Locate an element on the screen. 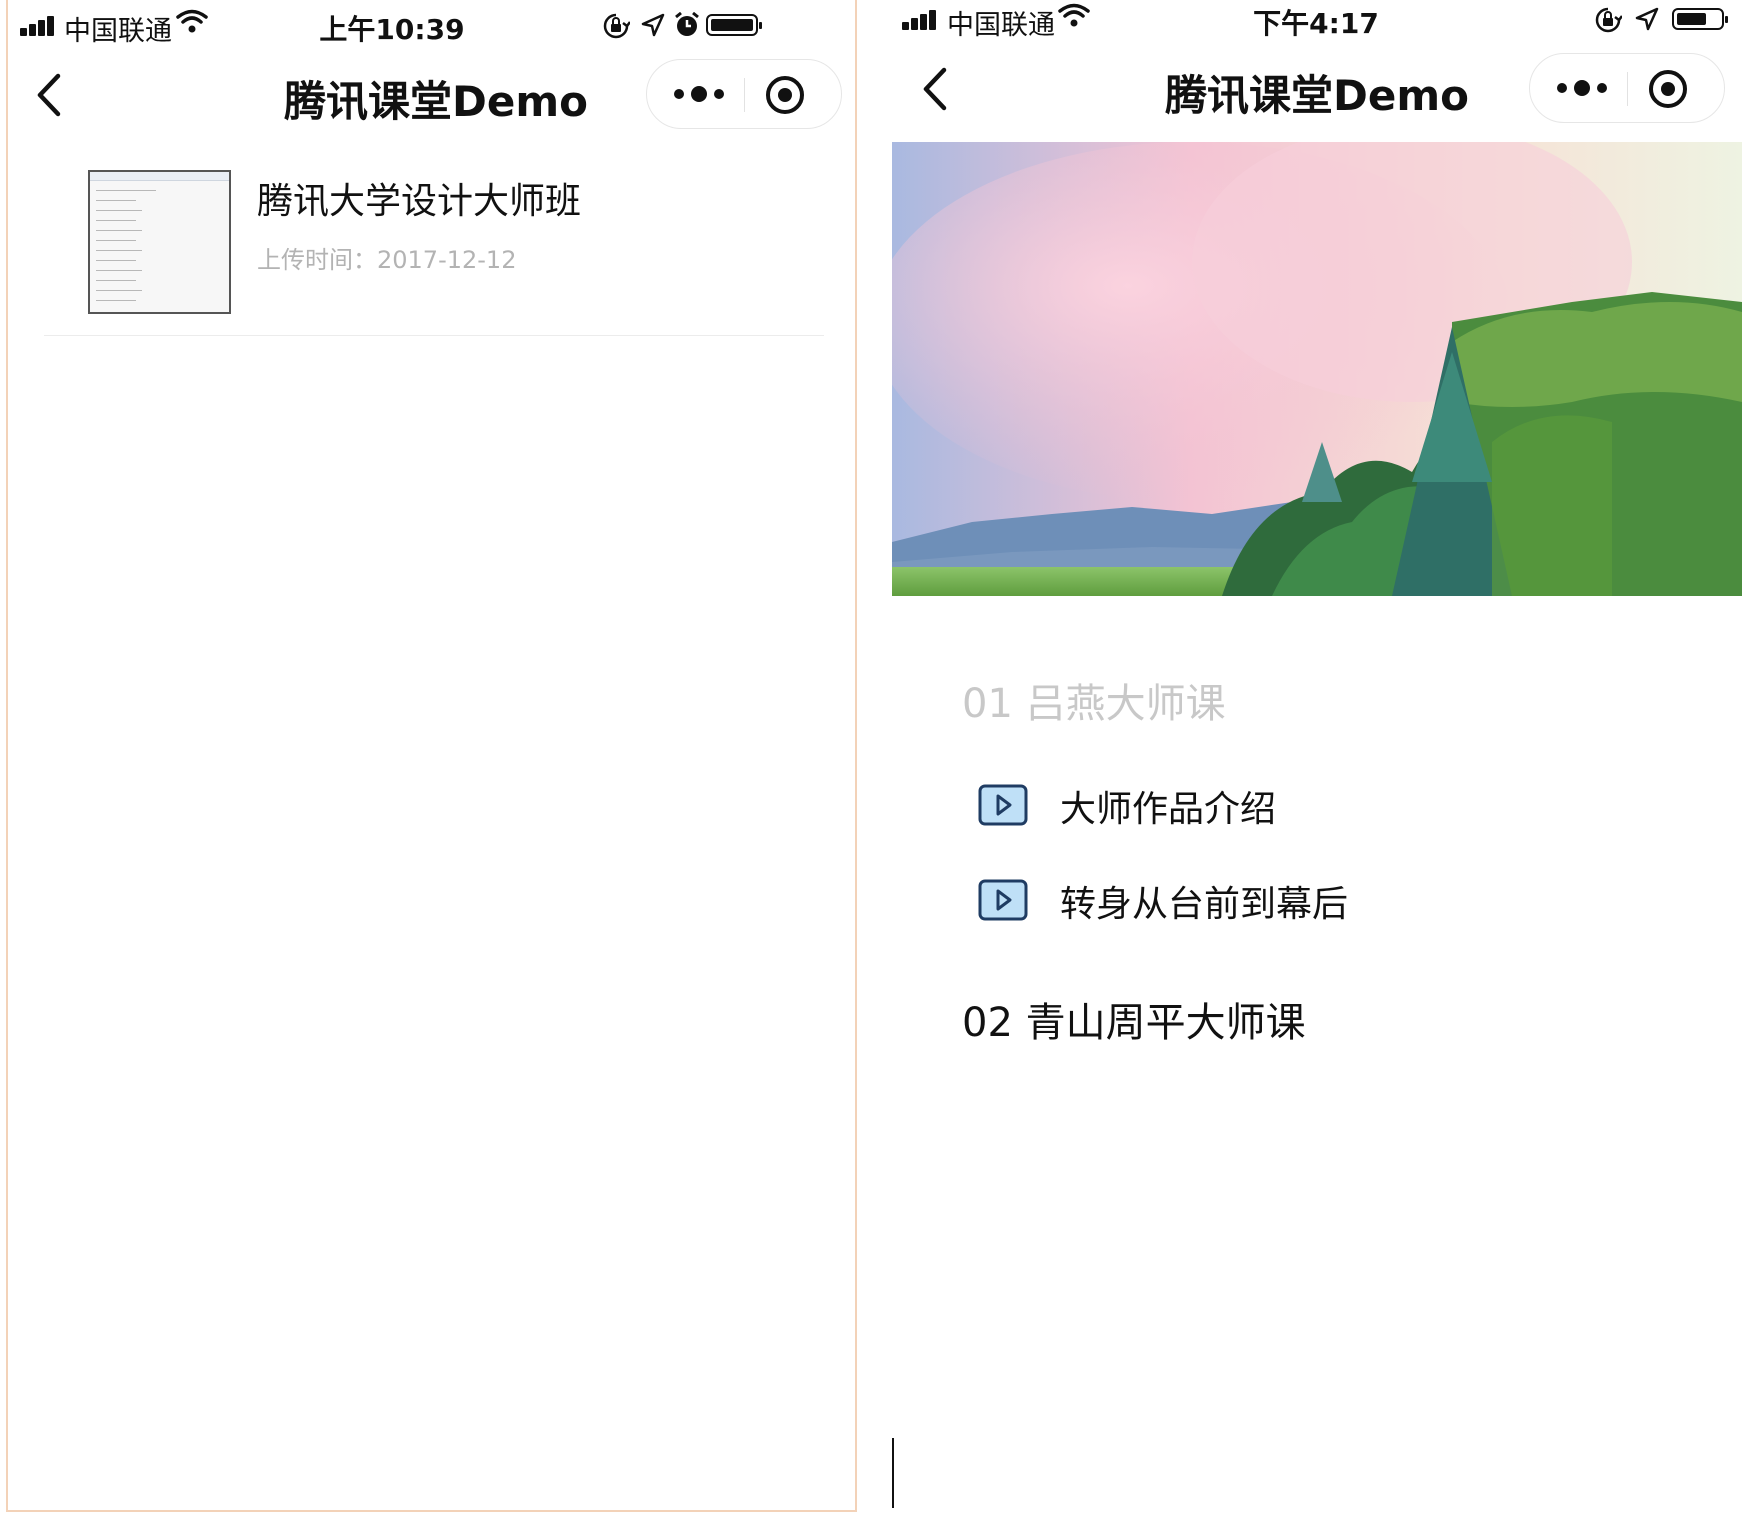 Image resolution: width=1750 pixels, height=1522 pixels. lesson-title: 转身从台前到幕后 is located at coordinates (1204, 904).